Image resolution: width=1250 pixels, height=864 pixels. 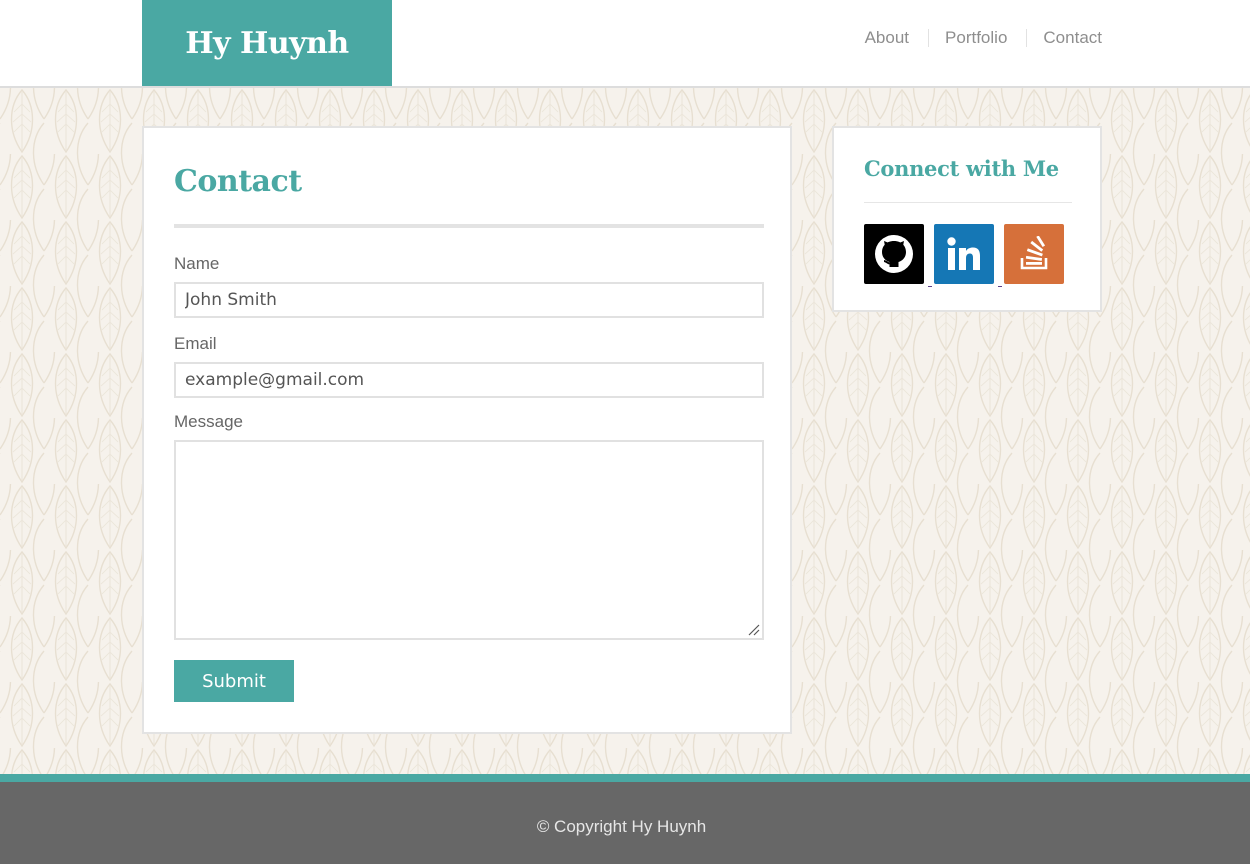 What do you see at coordinates (968, 202) in the screenshot?
I see `connect-divider` at bounding box center [968, 202].